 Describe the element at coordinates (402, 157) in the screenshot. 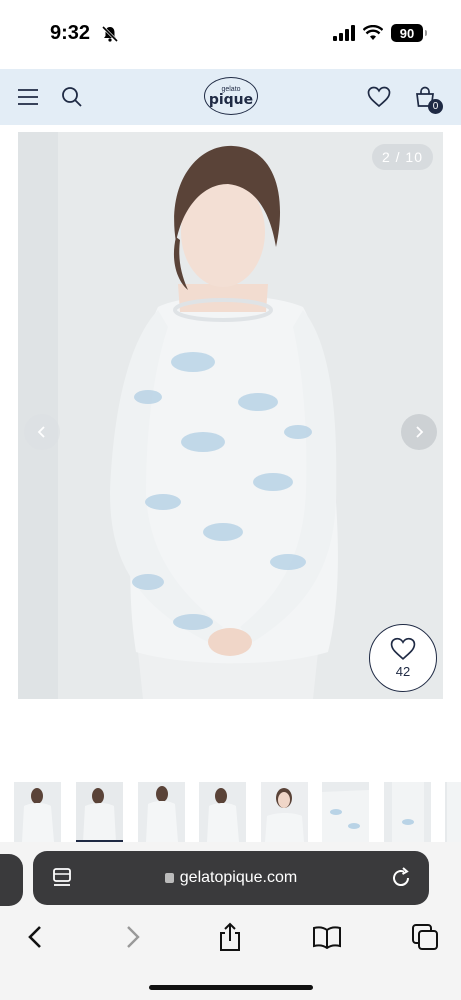

I see `image-counter: 2 / 10` at that location.